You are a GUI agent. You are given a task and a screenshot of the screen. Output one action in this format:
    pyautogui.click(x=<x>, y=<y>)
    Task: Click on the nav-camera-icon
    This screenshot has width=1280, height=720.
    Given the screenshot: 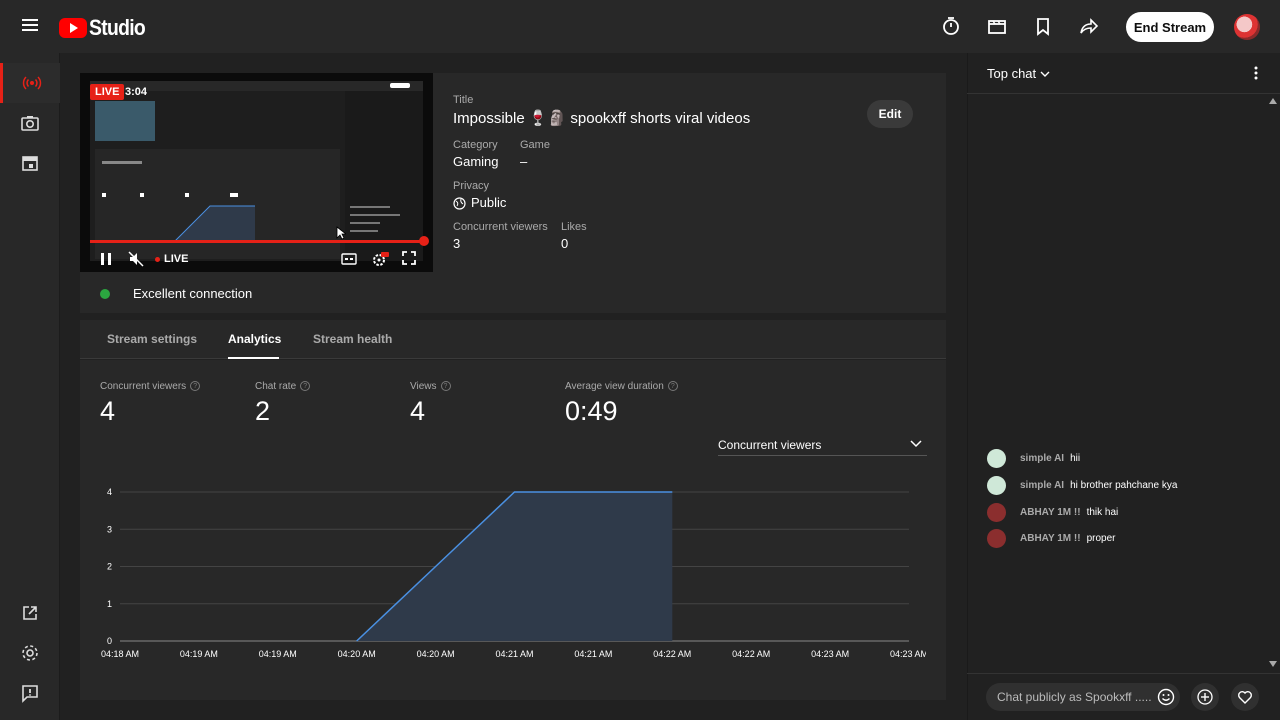 What is the action you would take?
    pyautogui.click(x=30, y=123)
    